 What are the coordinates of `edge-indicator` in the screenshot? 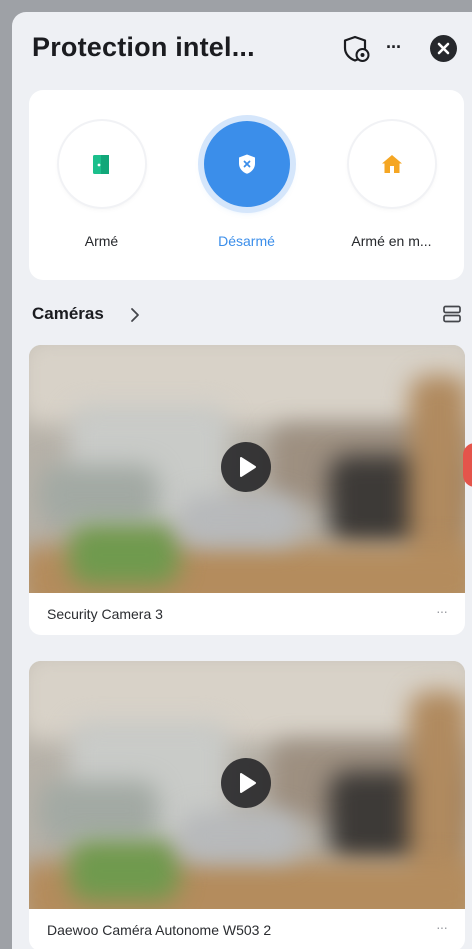 It's located at (467, 465).